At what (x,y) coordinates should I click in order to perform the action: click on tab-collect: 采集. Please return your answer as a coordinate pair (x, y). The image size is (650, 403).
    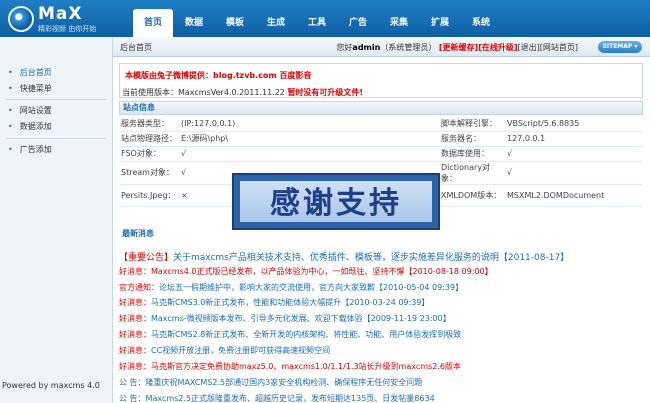
    Looking at the image, I should click on (399, 23).